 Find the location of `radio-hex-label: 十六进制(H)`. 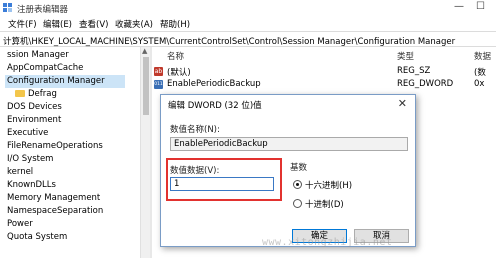

radio-hex-label: 十六进制(H) is located at coordinates (329, 186).